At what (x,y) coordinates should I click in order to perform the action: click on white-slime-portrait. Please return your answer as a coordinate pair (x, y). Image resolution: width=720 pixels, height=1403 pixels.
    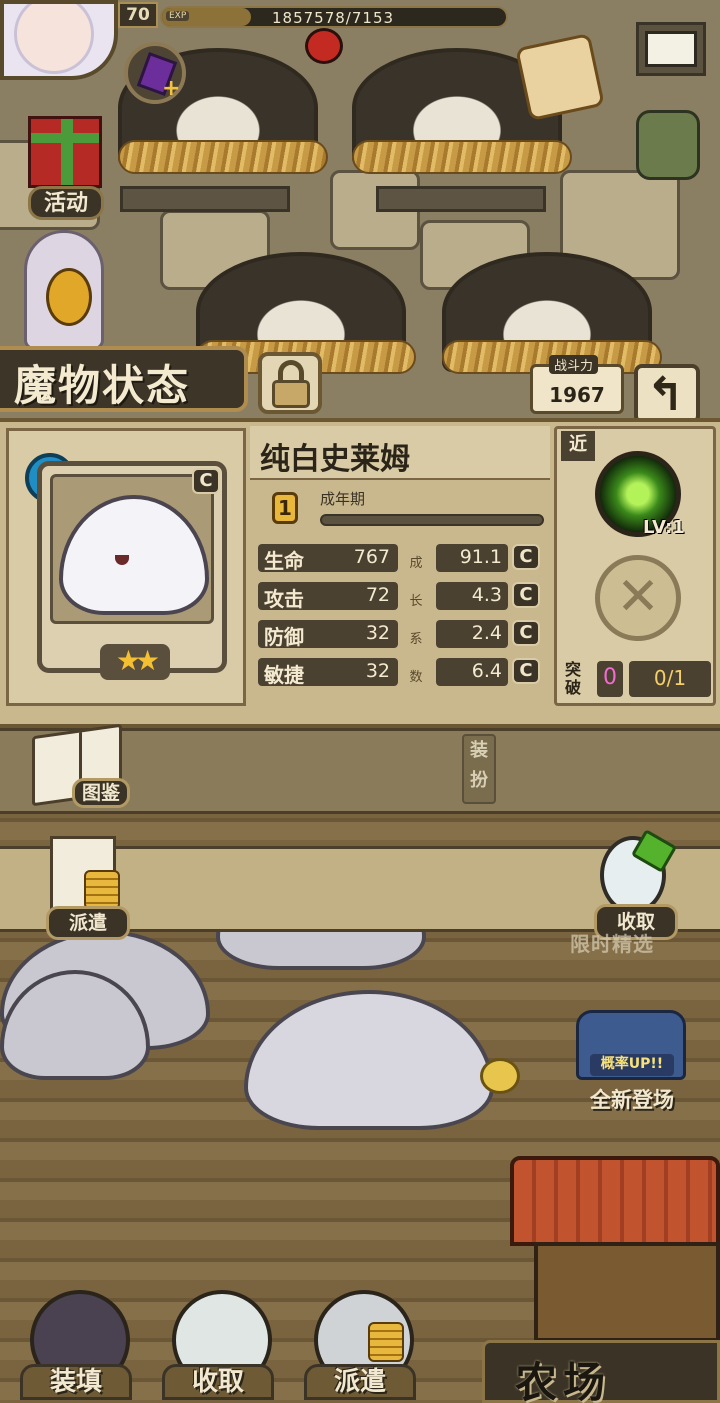
    Looking at the image, I should click on (134, 555).